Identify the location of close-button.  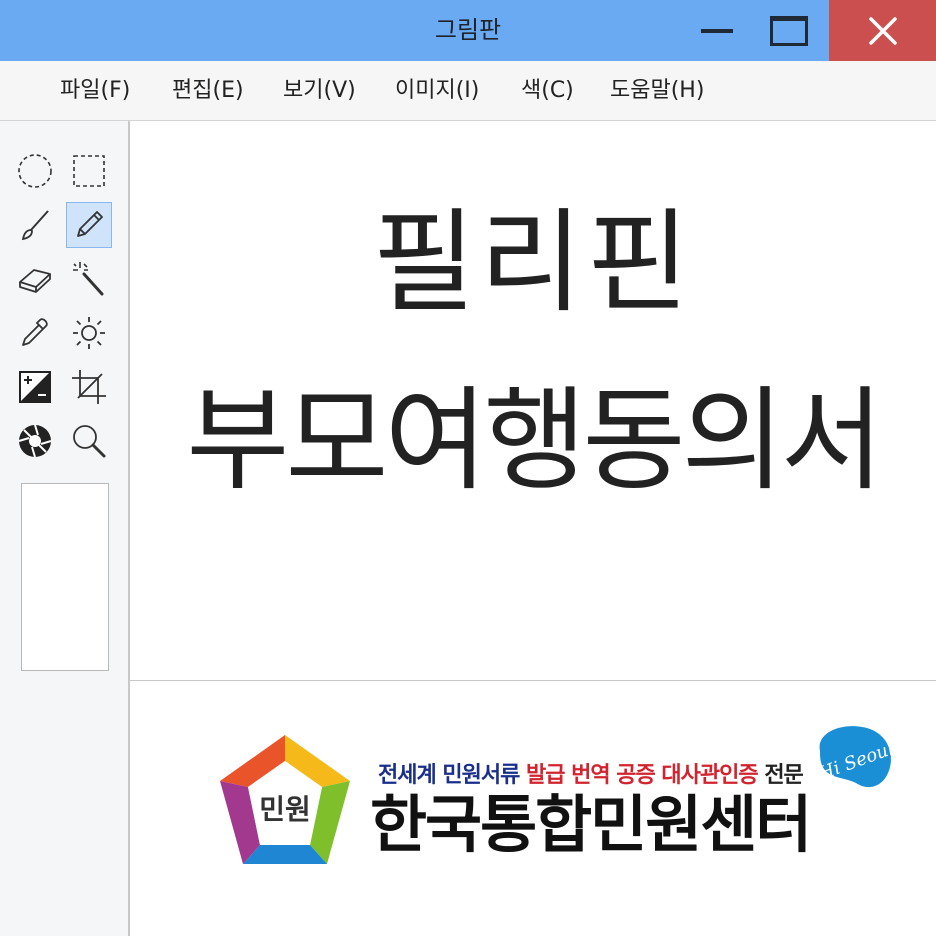
(882, 30).